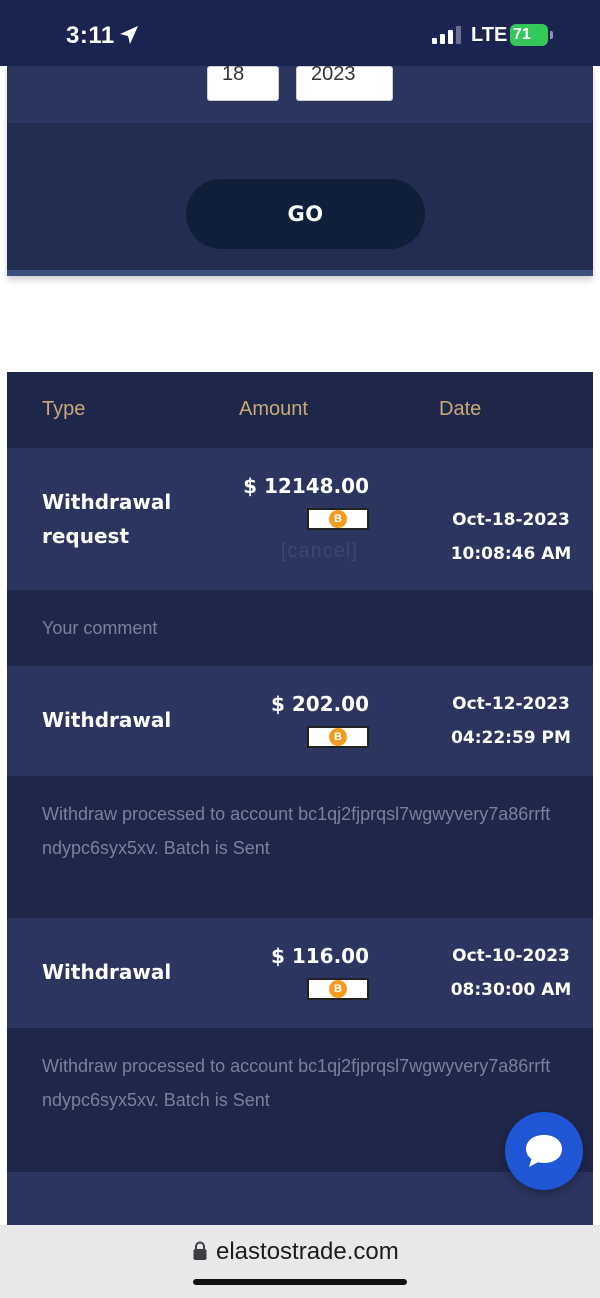 This screenshot has height=1298, width=600. What do you see at coordinates (243, 82) in the screenshot?
I see `day-field: 18` at bounding box center [243, 82].